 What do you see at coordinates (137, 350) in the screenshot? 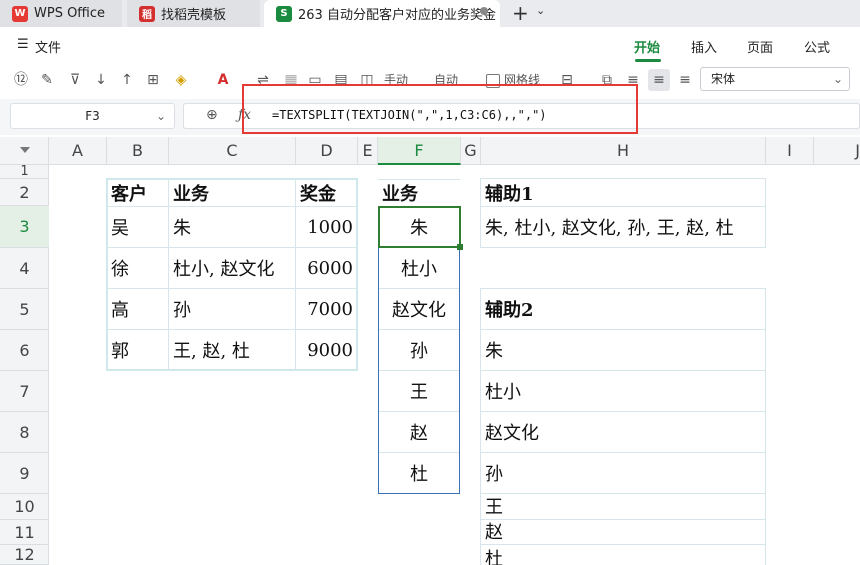
I see `table-cell-customer: 郭` at bounding box center [137, 350].